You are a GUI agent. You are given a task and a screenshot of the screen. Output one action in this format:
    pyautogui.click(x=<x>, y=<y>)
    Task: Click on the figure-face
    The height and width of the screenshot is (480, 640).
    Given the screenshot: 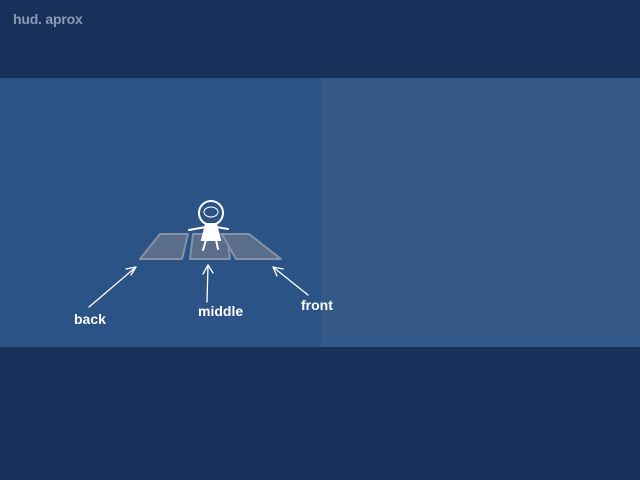 What is the action you would take?
    pyautogui.click(x=211, y=212)
    